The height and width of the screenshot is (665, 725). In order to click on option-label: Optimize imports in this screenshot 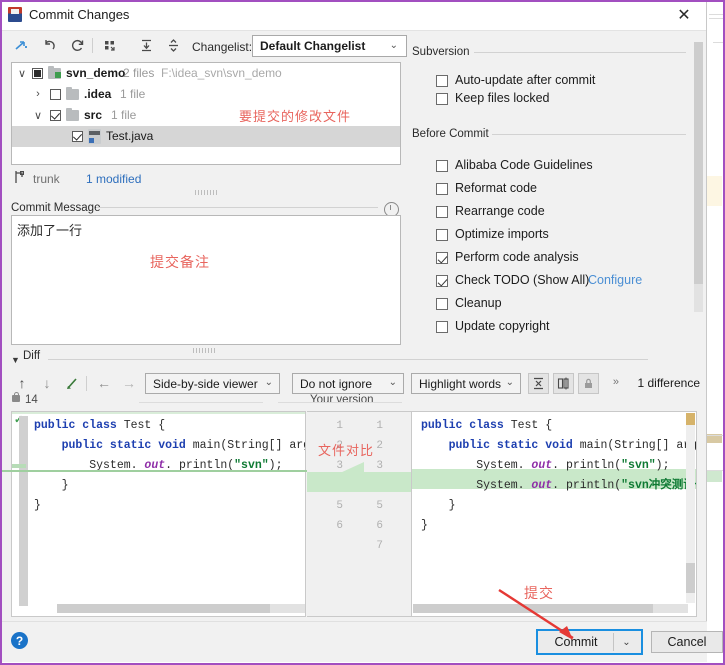, I will do `click(502, 234)`.